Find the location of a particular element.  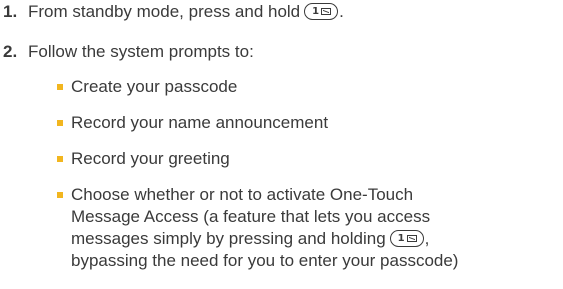

step-text: Follow the system prompts to: is located at coordinates (141, 51).